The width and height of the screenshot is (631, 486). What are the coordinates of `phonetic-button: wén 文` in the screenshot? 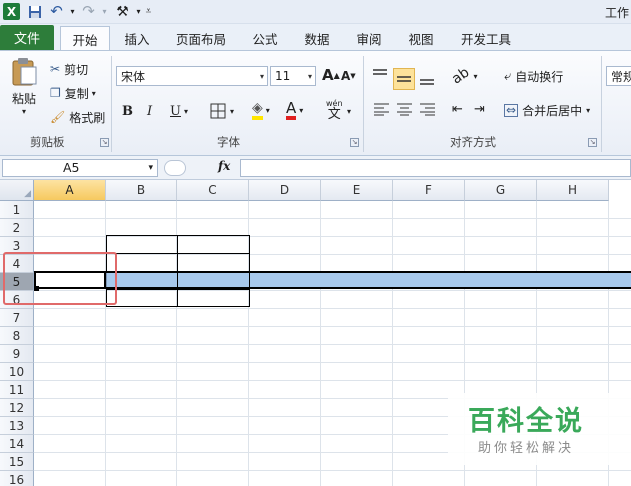 It's located at (334, 110).